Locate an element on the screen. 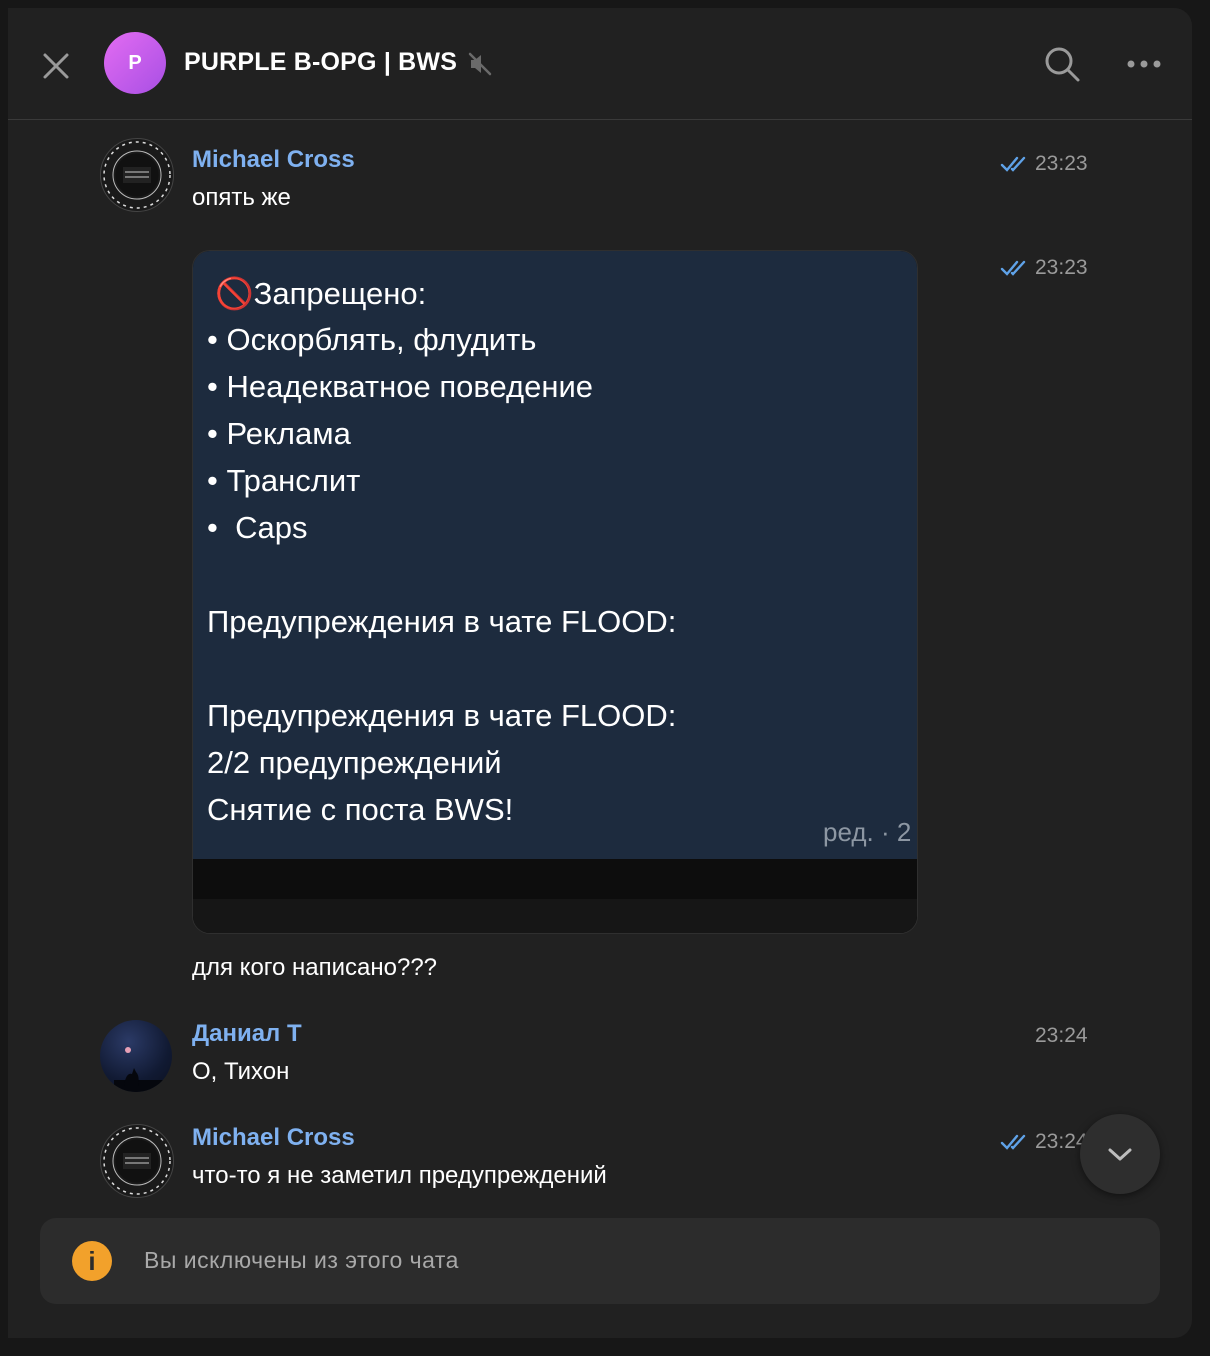 Image resolution: width=1210 pixels, height=1356 pixels. screenshot-line: • Реклама is located at coordinates (279, 433).